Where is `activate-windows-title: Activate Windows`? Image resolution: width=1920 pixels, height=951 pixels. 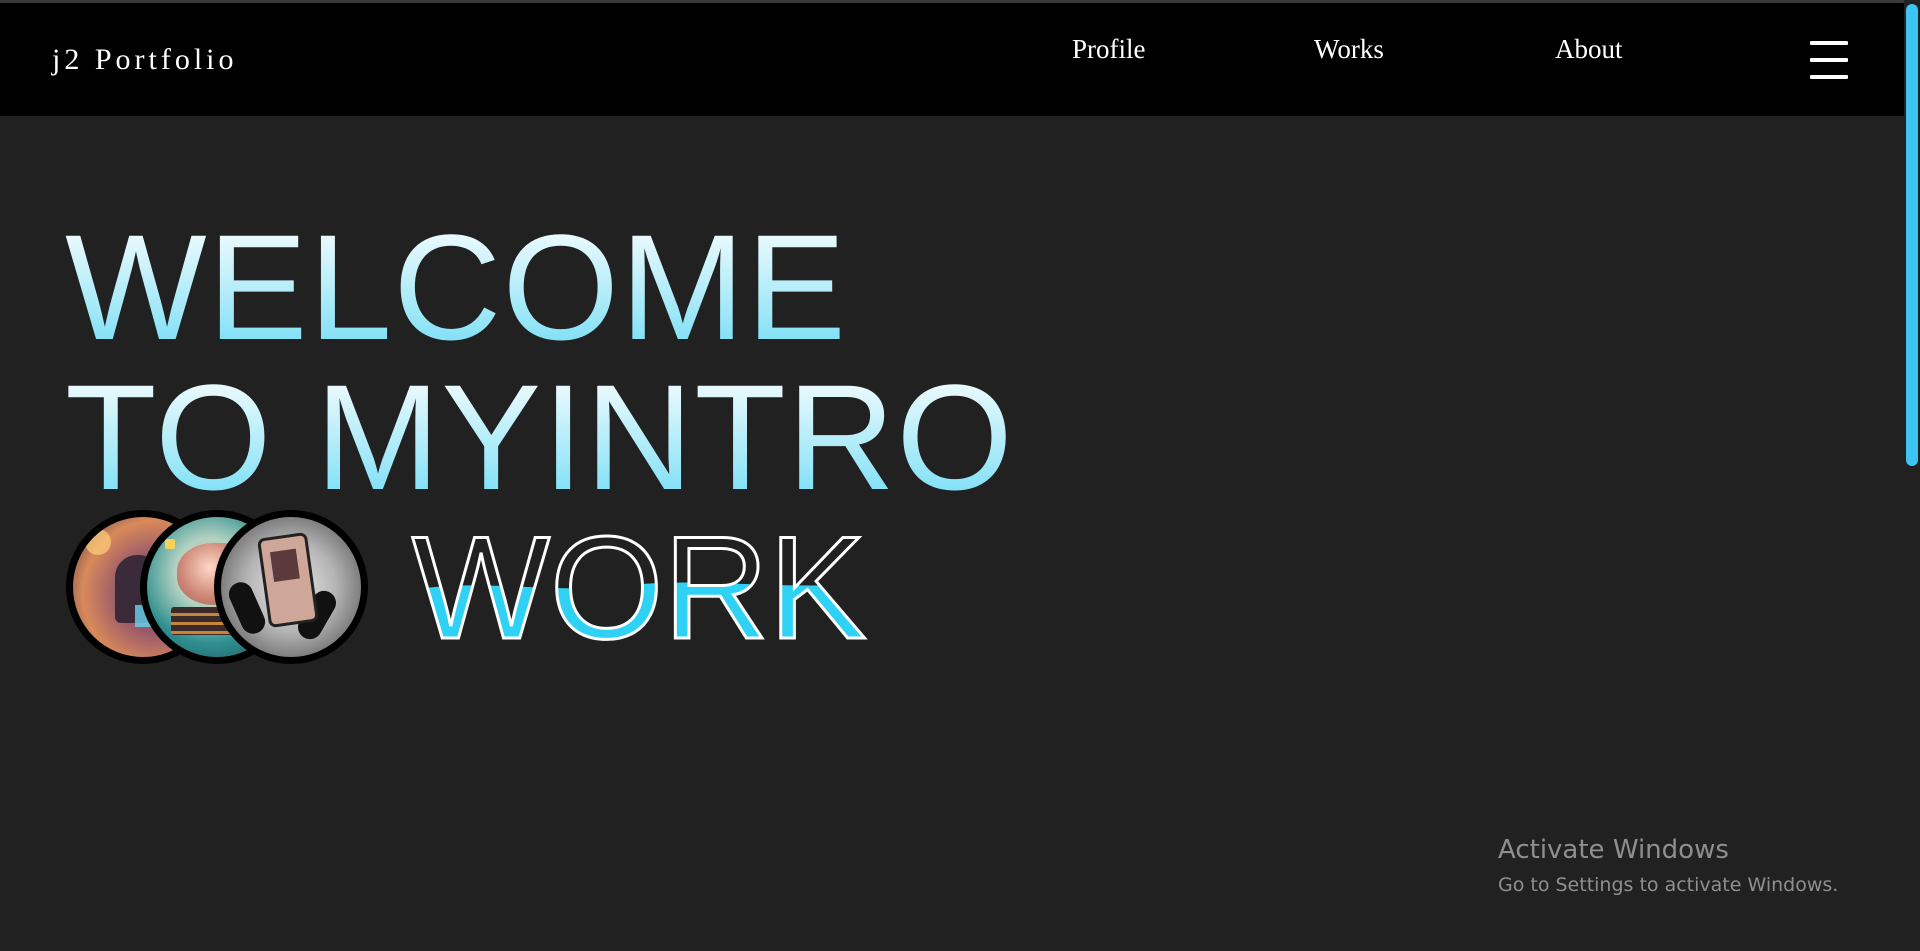 activate-windows-title: Activate Windows is located at coordinates (1613, 850).